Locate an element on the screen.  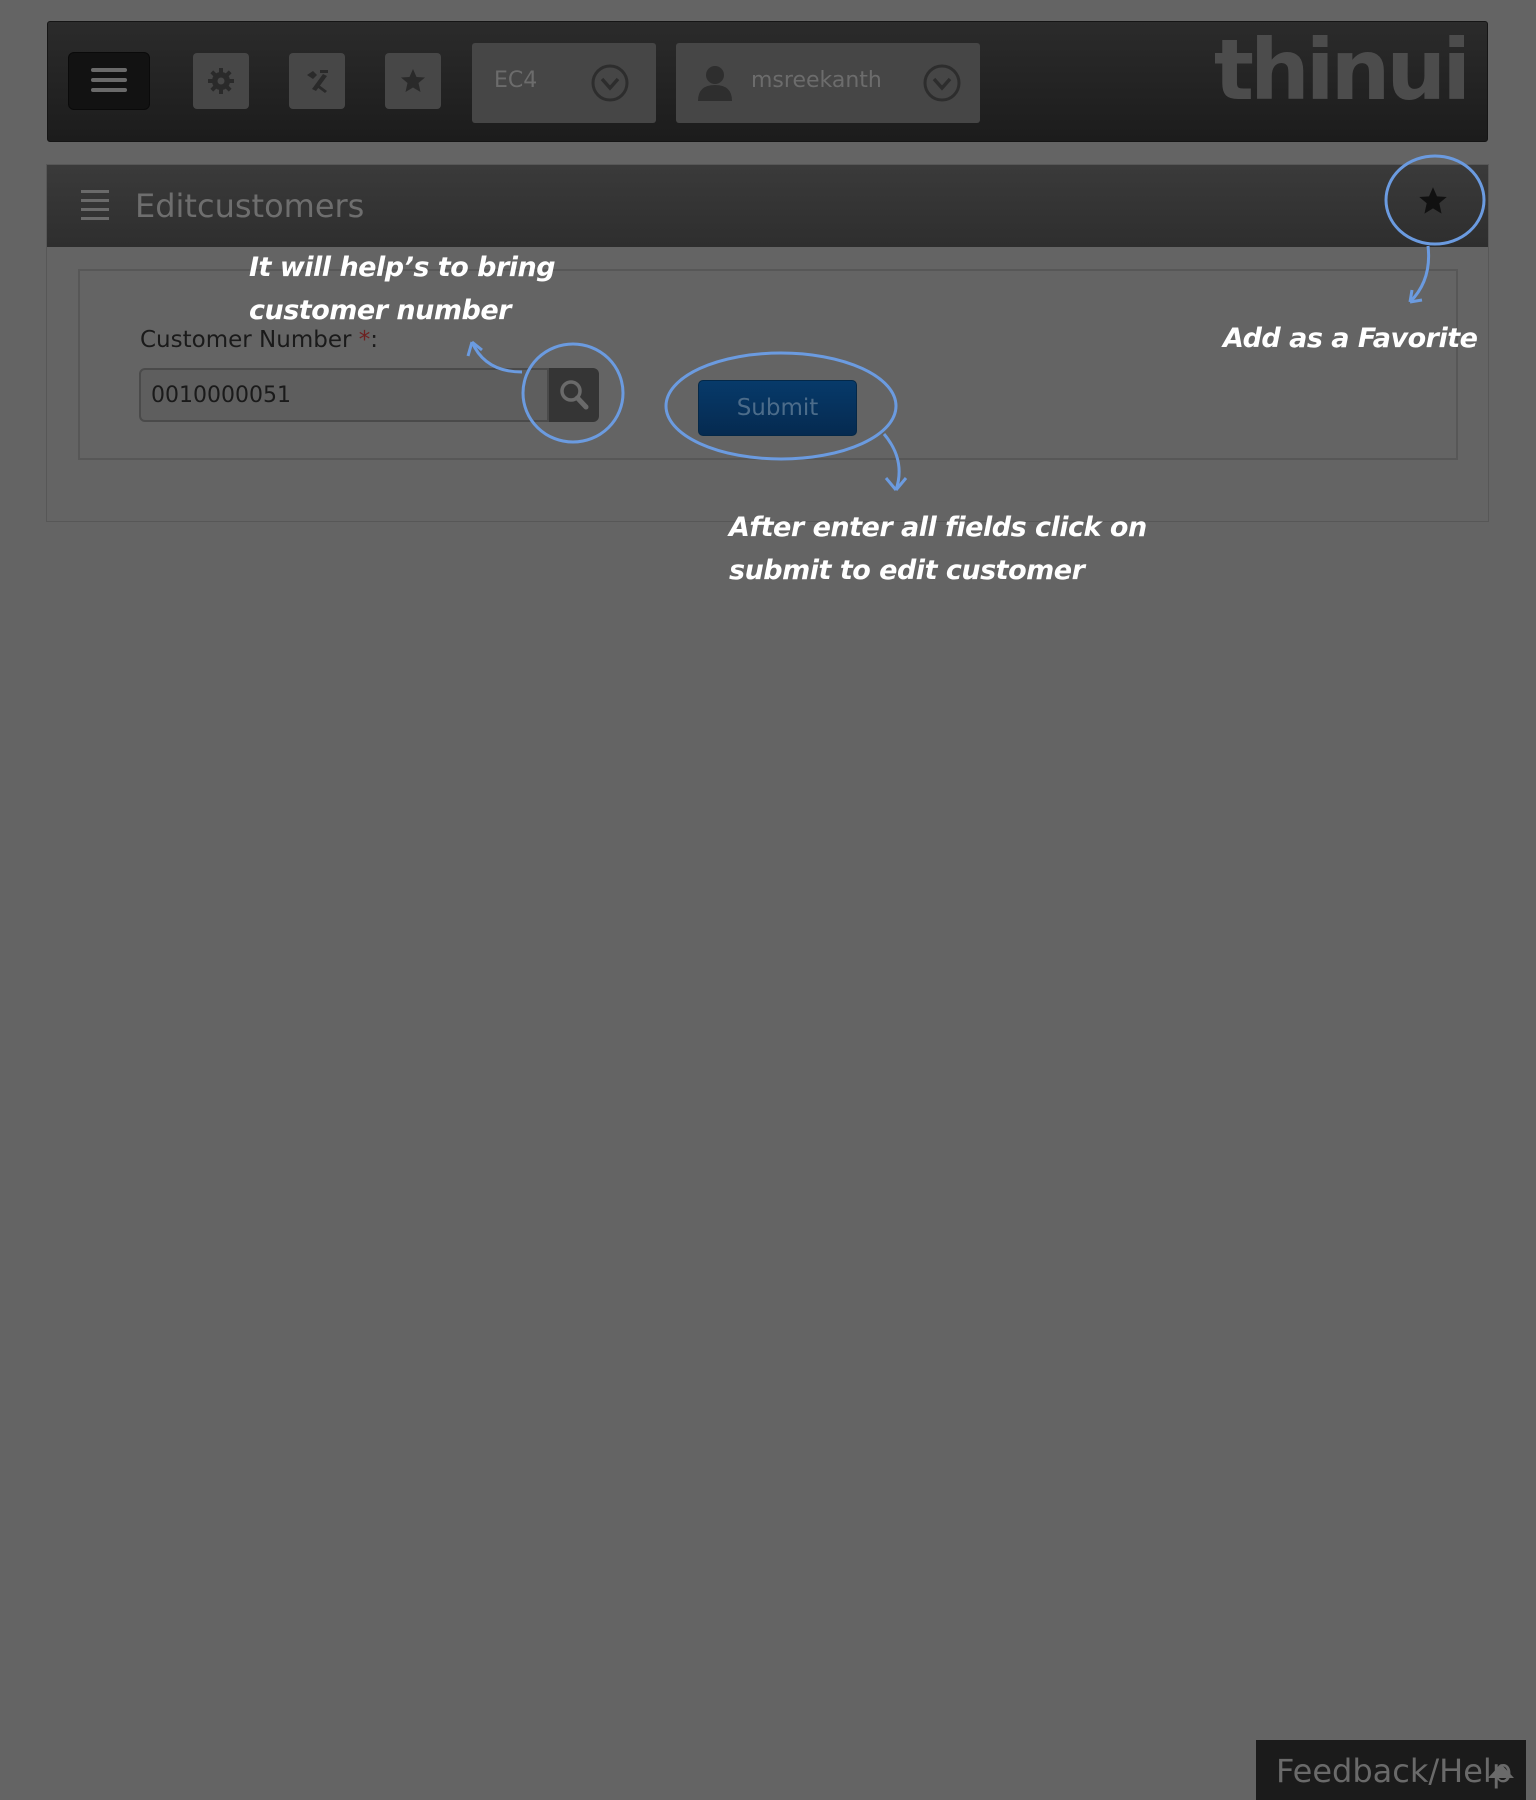
favorites-button is located at coordinates (413, 81).